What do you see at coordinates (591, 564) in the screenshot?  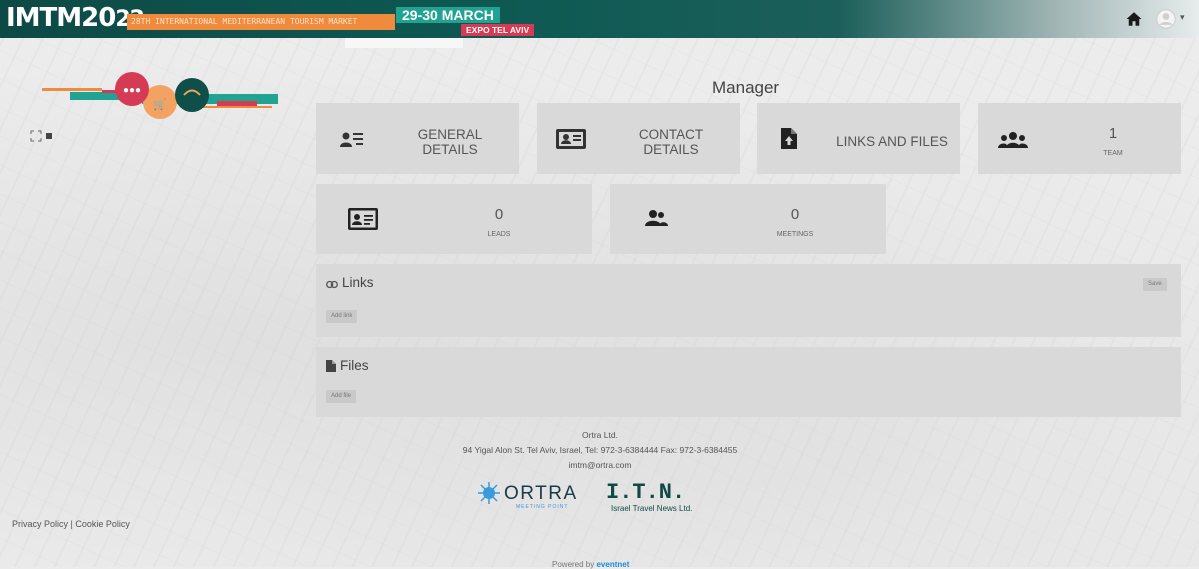 I see `powered-by: Powered by eventnet` at bounding box center [591, 564].